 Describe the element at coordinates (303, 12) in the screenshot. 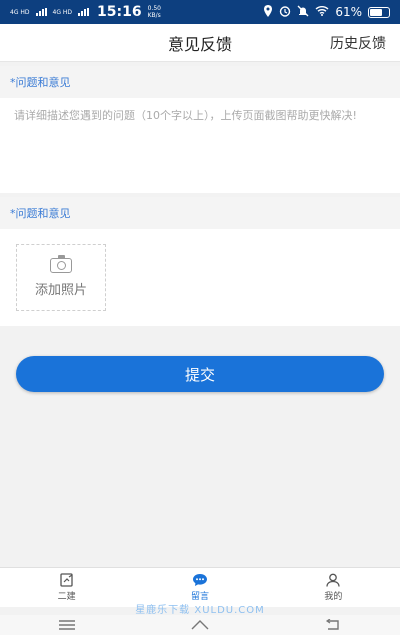

I see `mute-bell-icon` at that location.